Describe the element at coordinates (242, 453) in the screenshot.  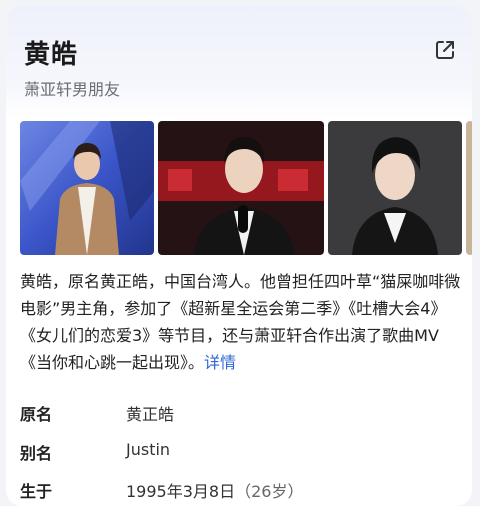
I see `info-row-alias: 别名 Justin` at that location.